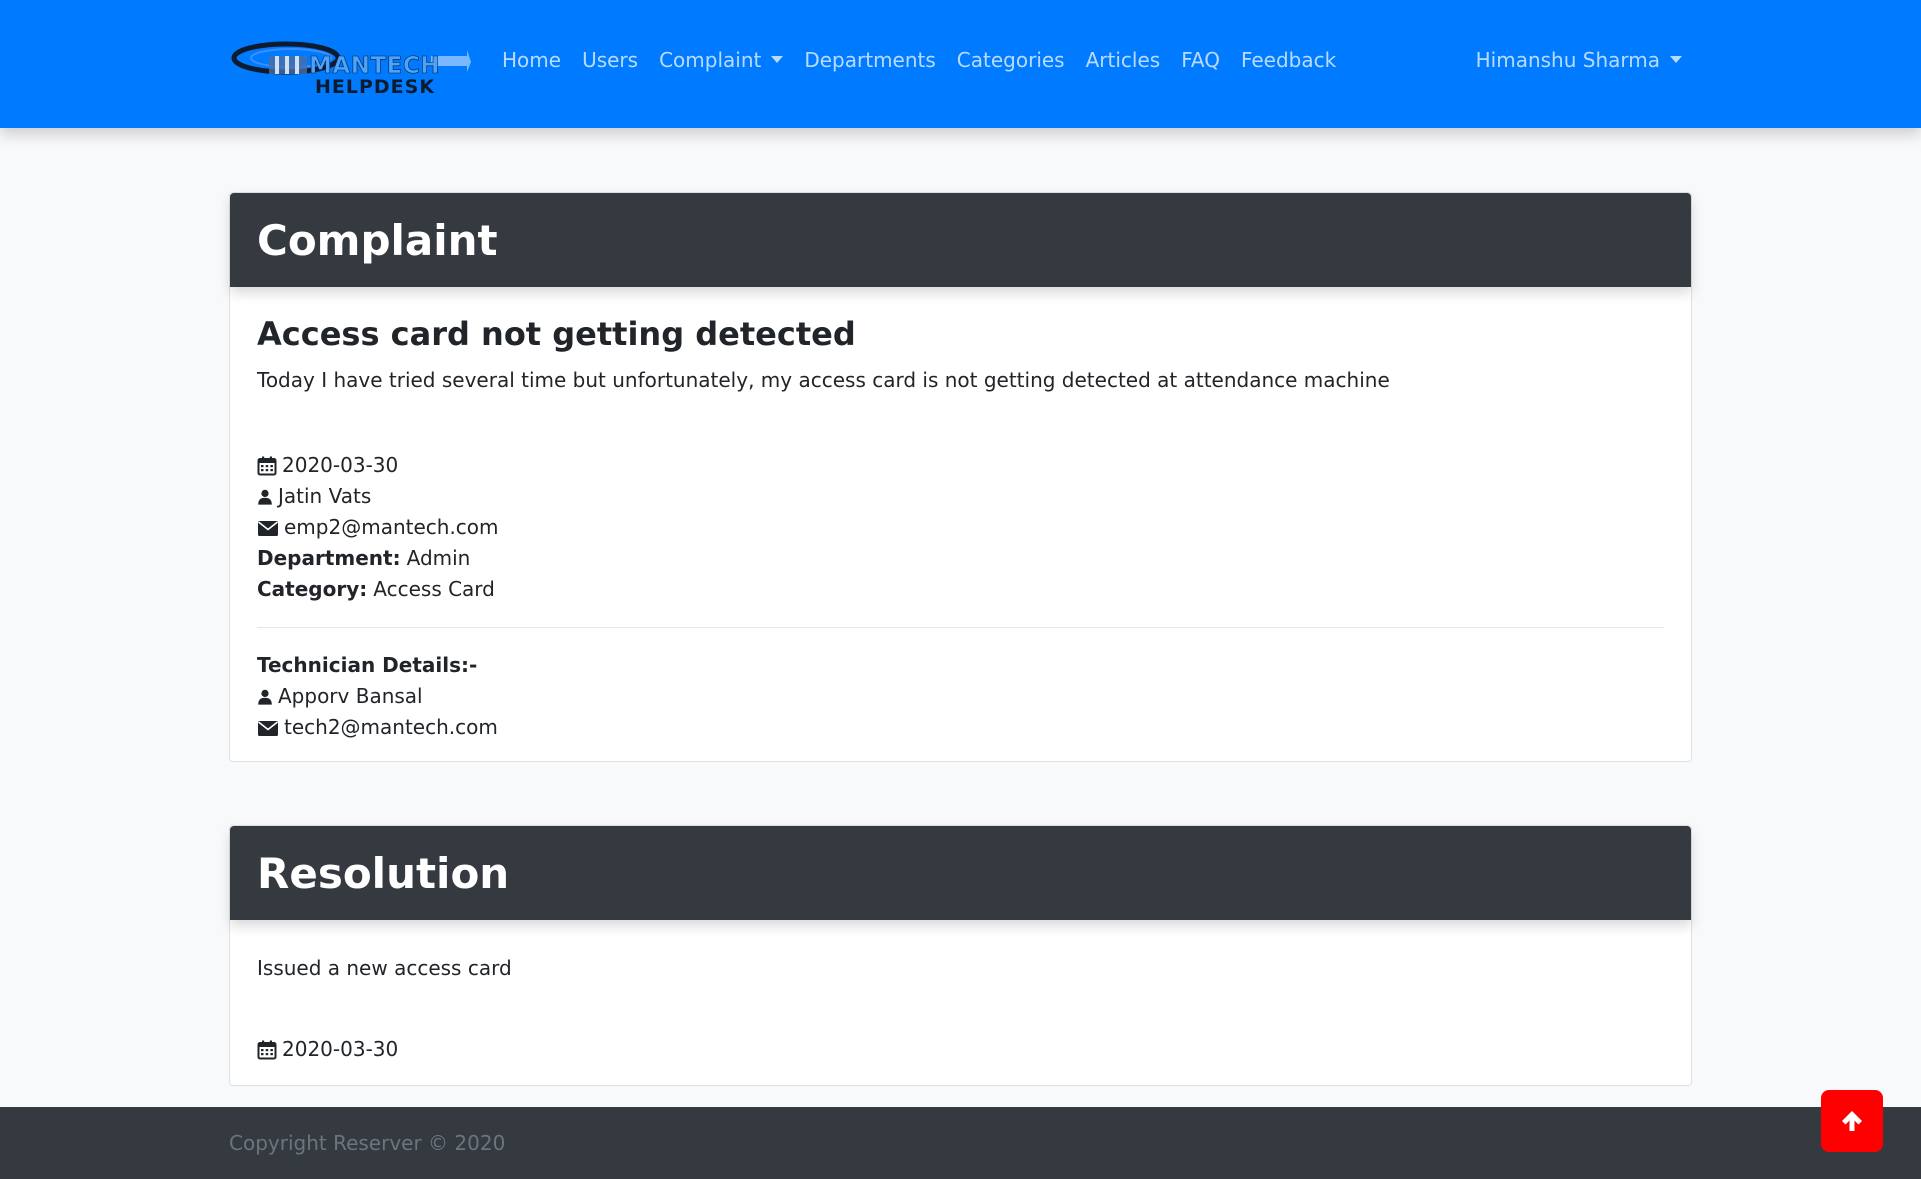 This screenshot has width=1921, height=1179. What do you see at coordinates (383, 873) in the screenshot?
I see `resolution-heading: Resolution` at bounding box center [383, 873].